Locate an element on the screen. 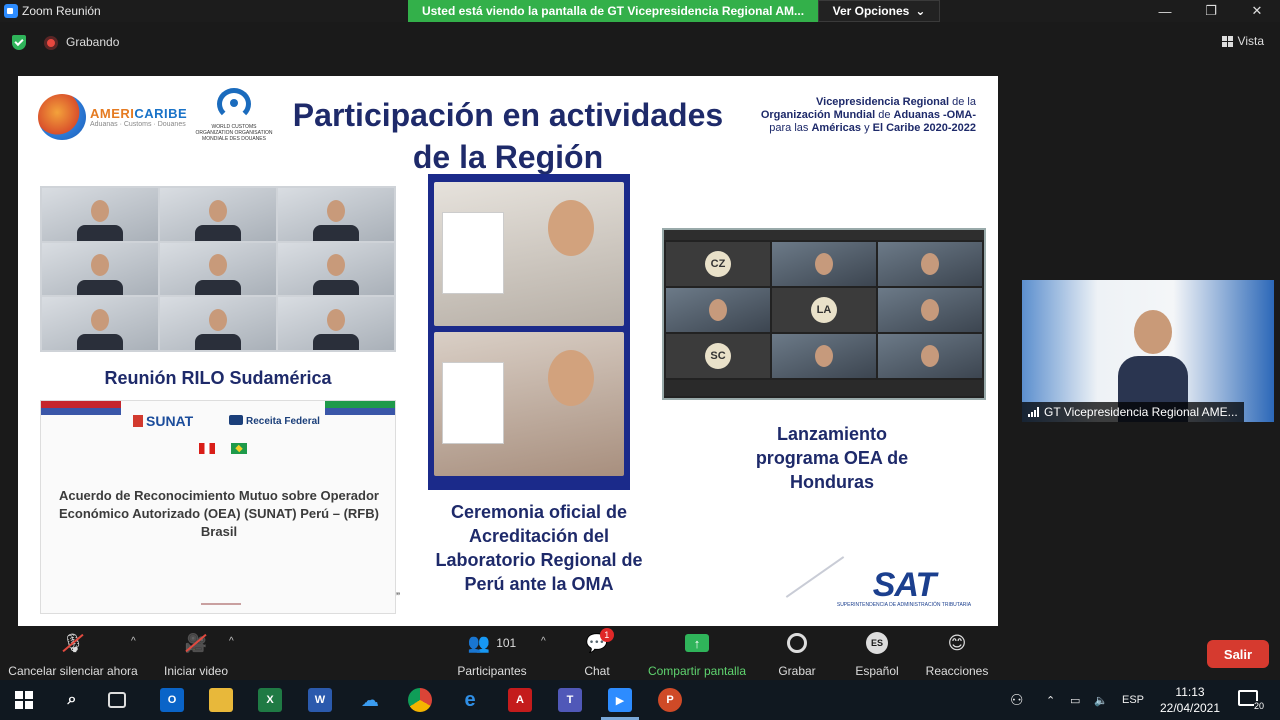  outlook-icon: O is located at coordinates (172, 700).